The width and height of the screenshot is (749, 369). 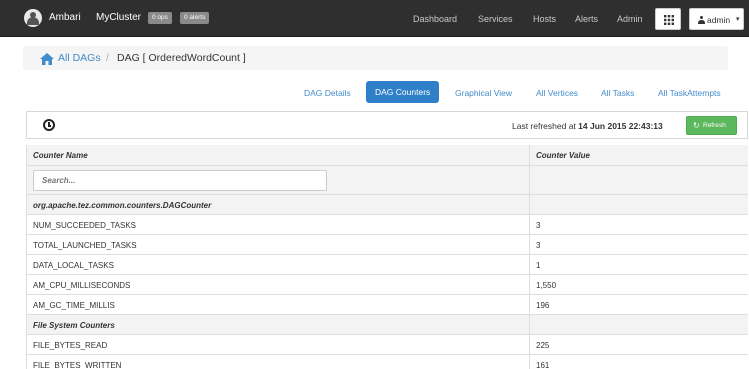 I want to click on counter-name: FILE_BYTES_WRITTEN, so click(x=77, y=365).